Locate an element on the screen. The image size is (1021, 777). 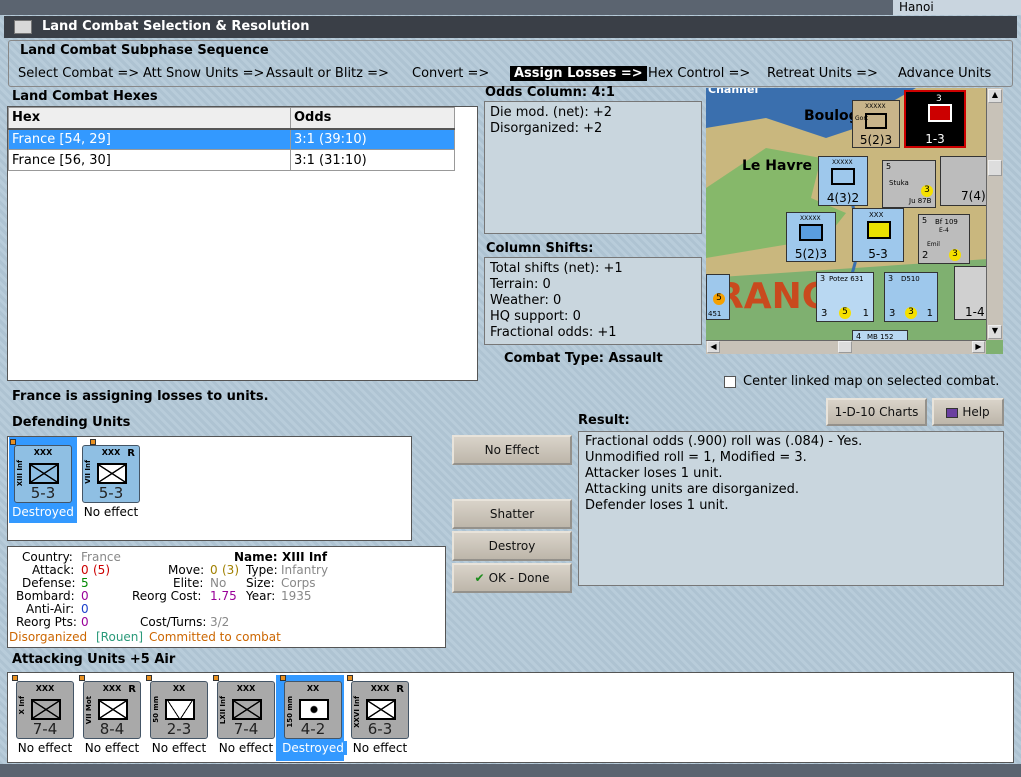
map-unit-name: Potez 631 is located at coordinates (846, 279).